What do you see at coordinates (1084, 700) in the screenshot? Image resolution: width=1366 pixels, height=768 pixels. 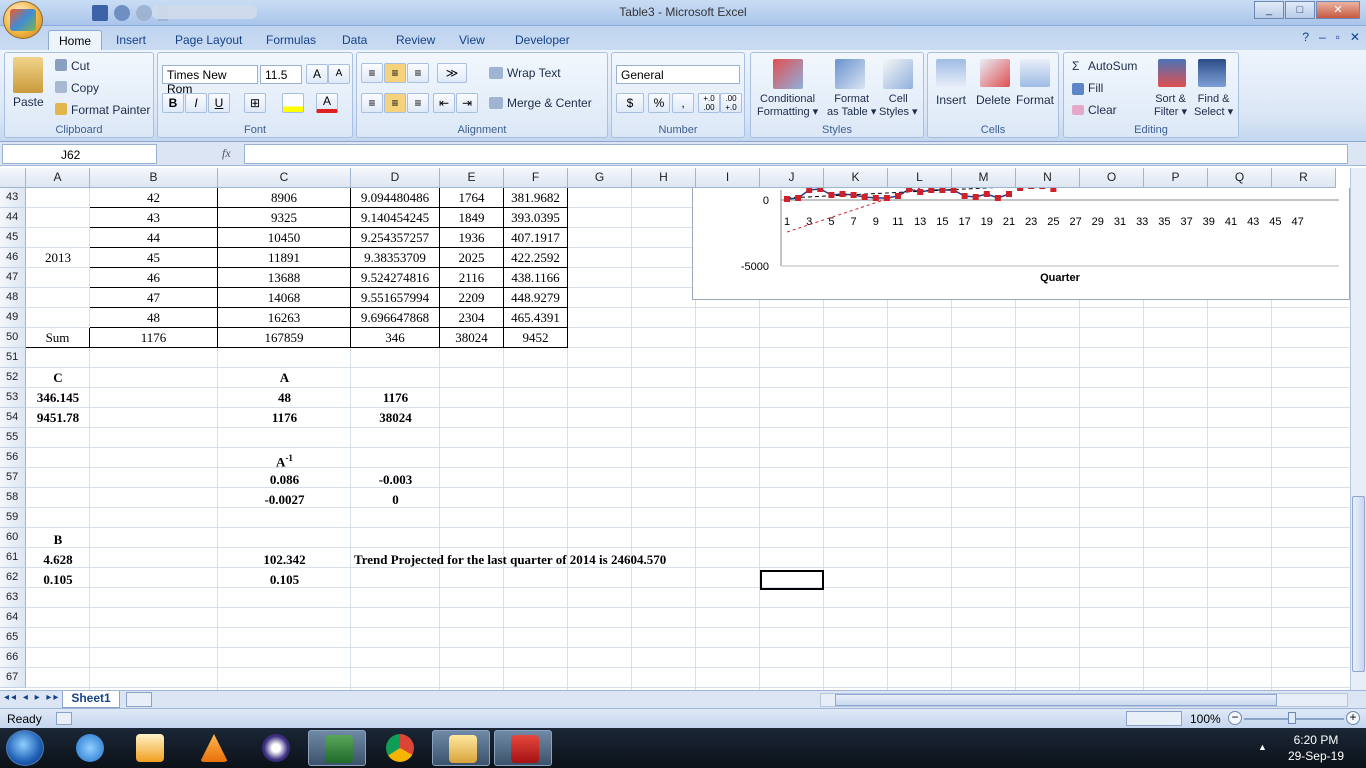 I see `horizontal-scrollbar` at bounding box center [1084, 700].